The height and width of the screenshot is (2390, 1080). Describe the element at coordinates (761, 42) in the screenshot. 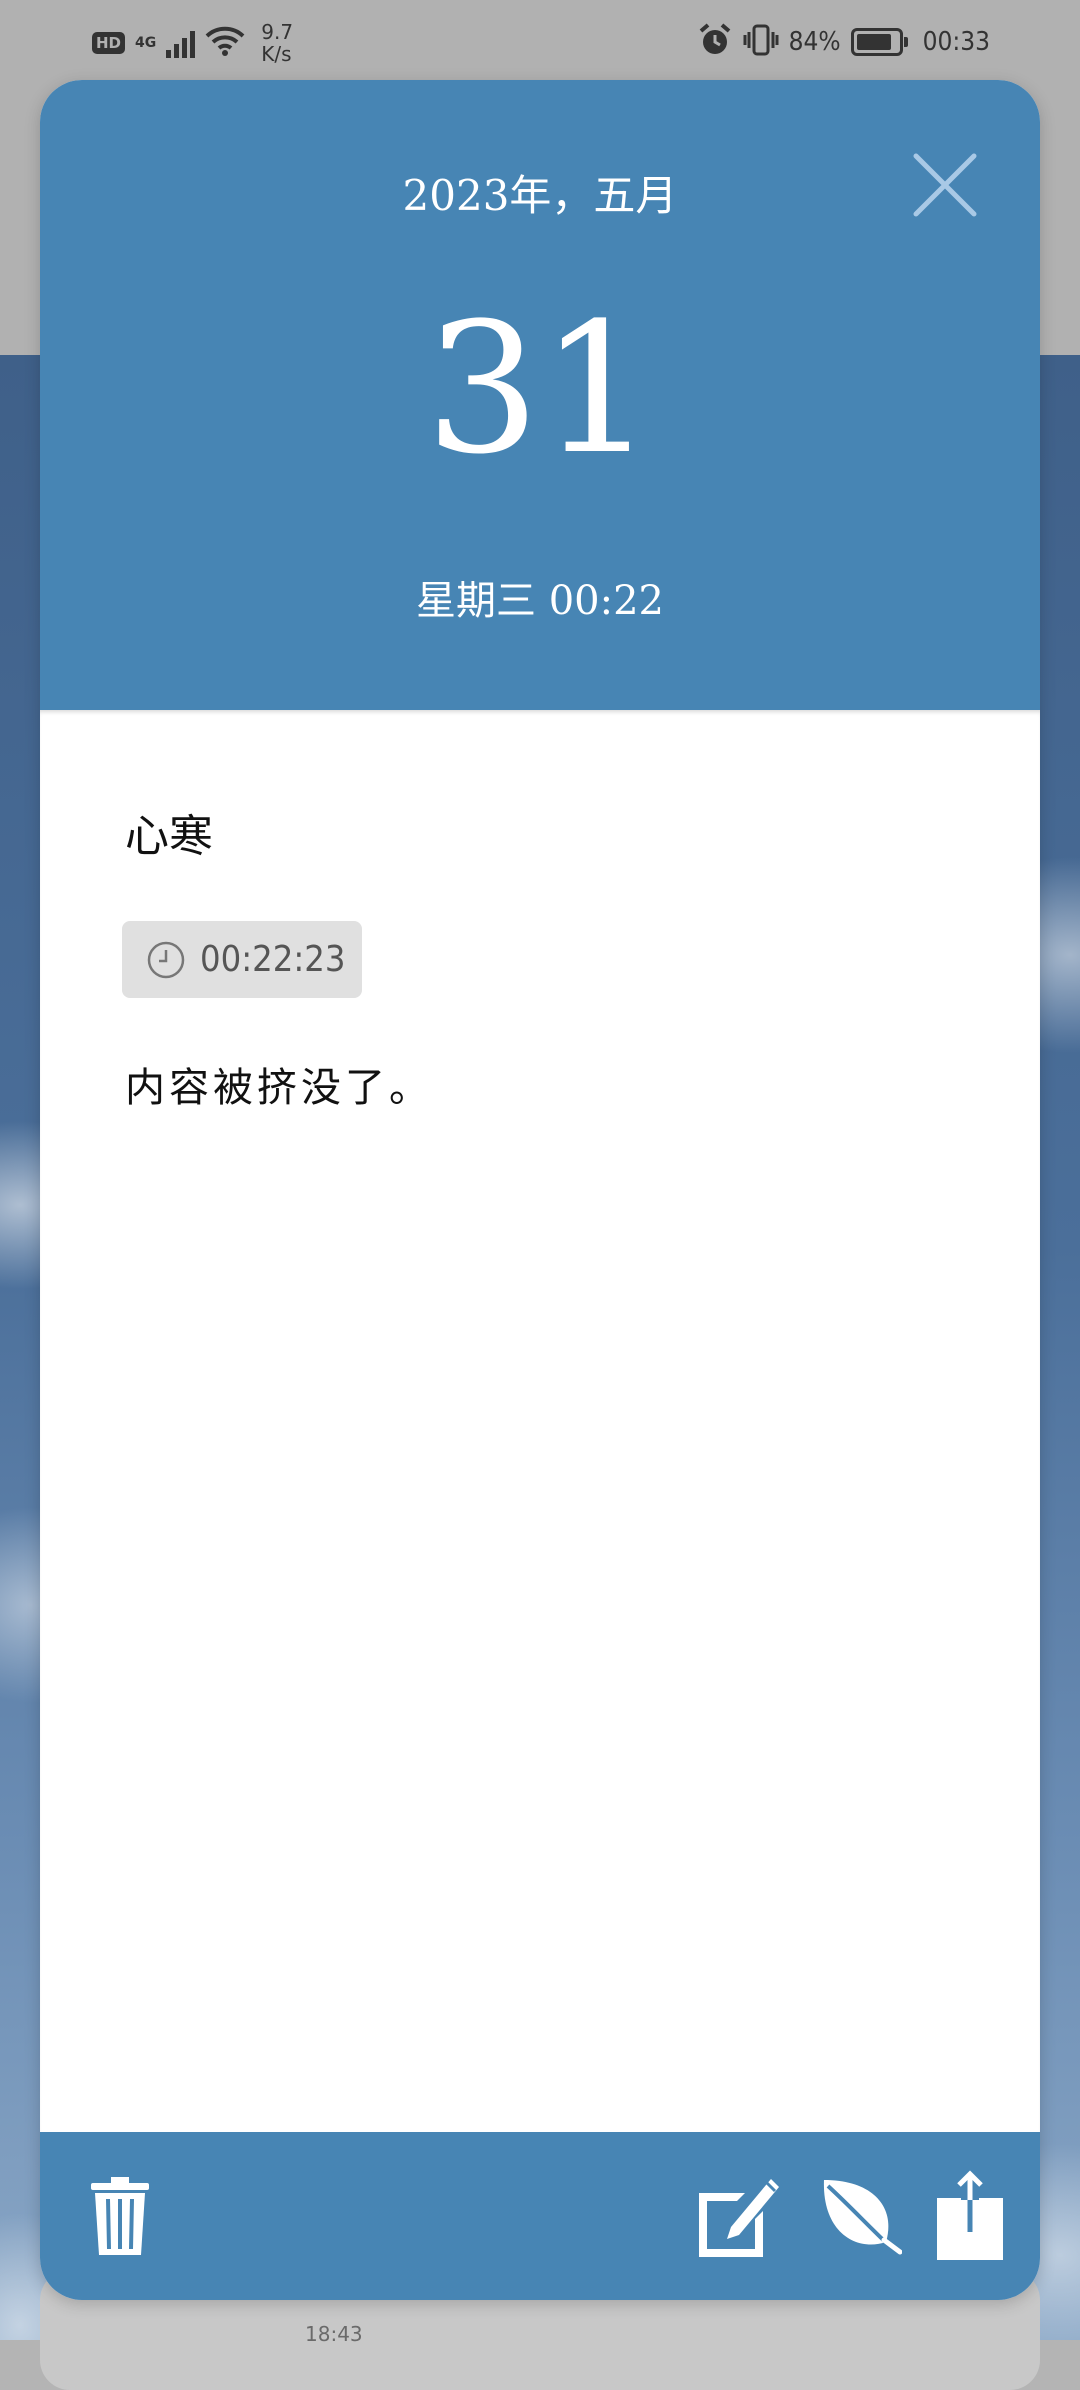

I see `vibrate-icon` at that location.